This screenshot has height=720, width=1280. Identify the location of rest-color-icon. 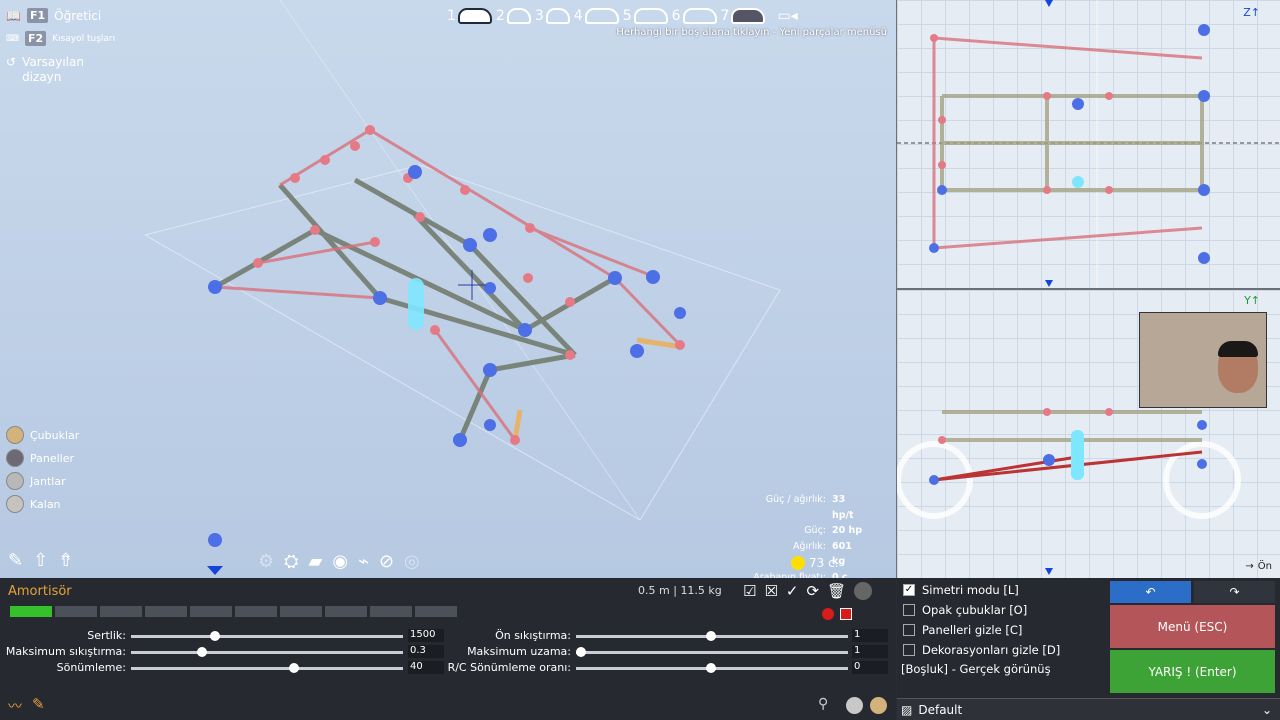
(15, 504).